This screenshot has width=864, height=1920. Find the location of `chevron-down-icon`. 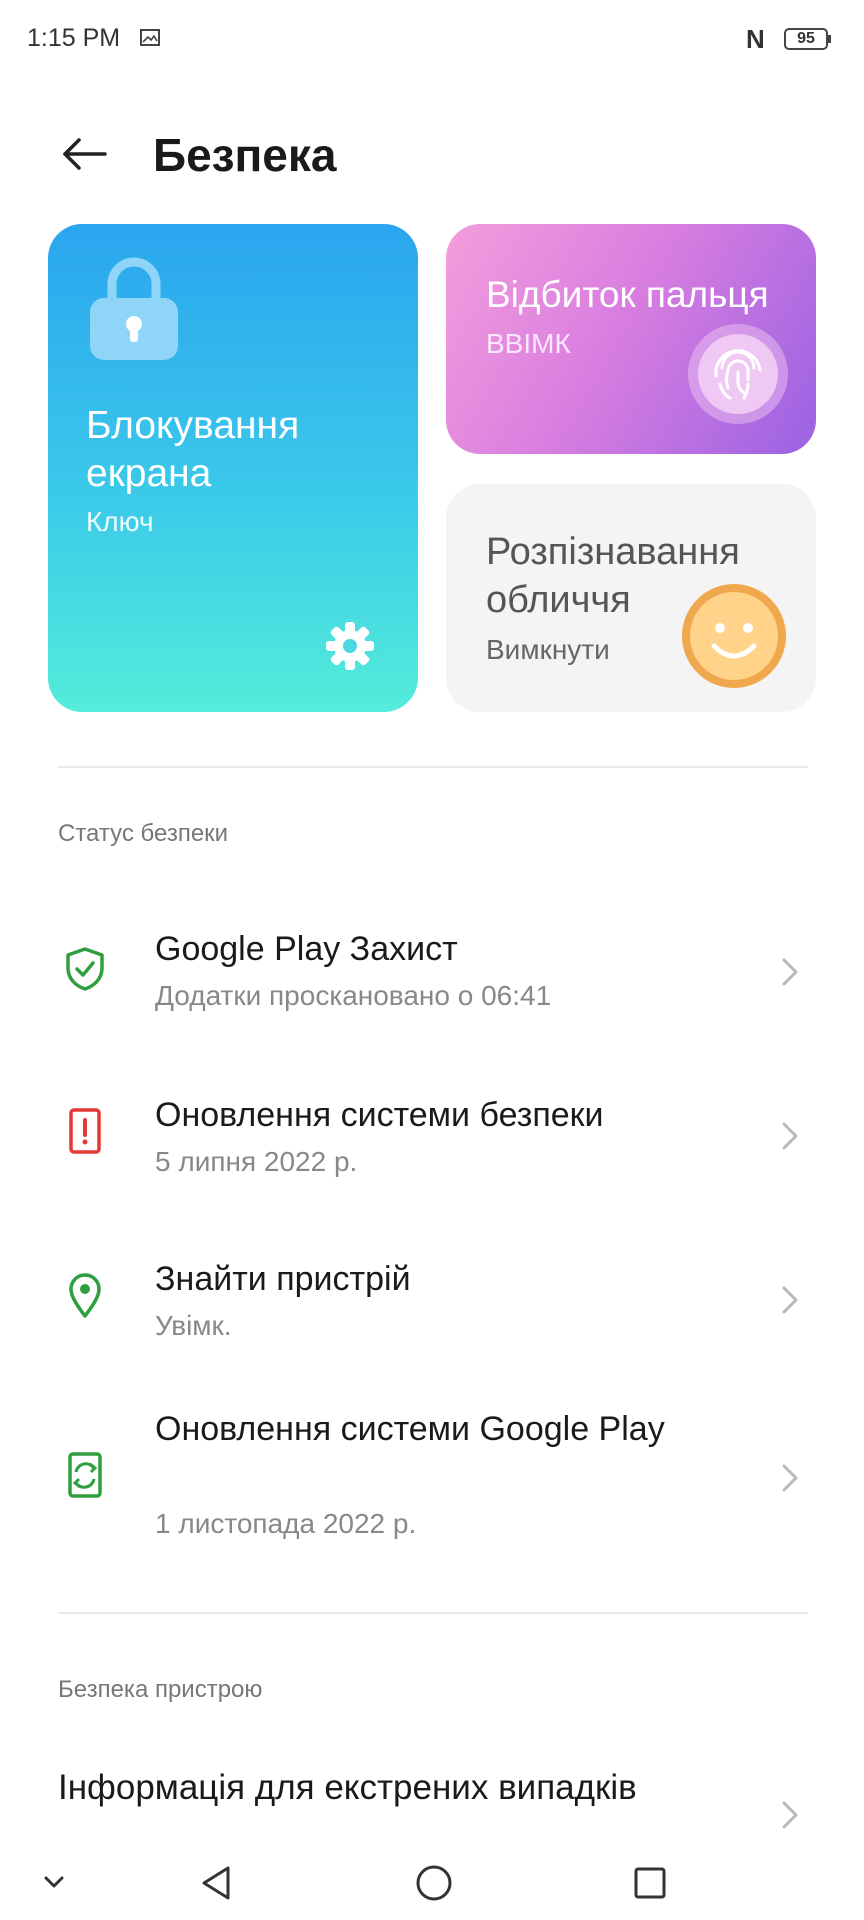

chevron-down-icon is located at coordinates (54, 1882).